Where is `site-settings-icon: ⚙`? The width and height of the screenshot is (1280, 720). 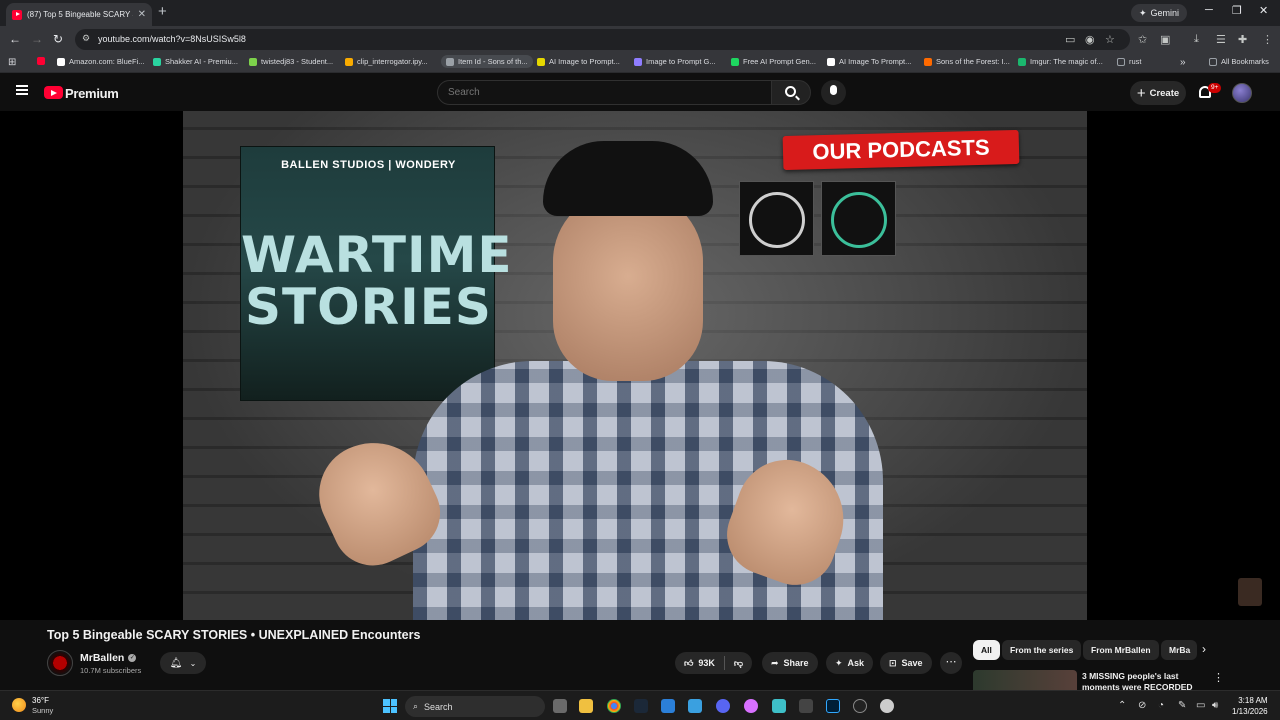
site-settings-icon: ⚙ is located at coordinates (86, 38).